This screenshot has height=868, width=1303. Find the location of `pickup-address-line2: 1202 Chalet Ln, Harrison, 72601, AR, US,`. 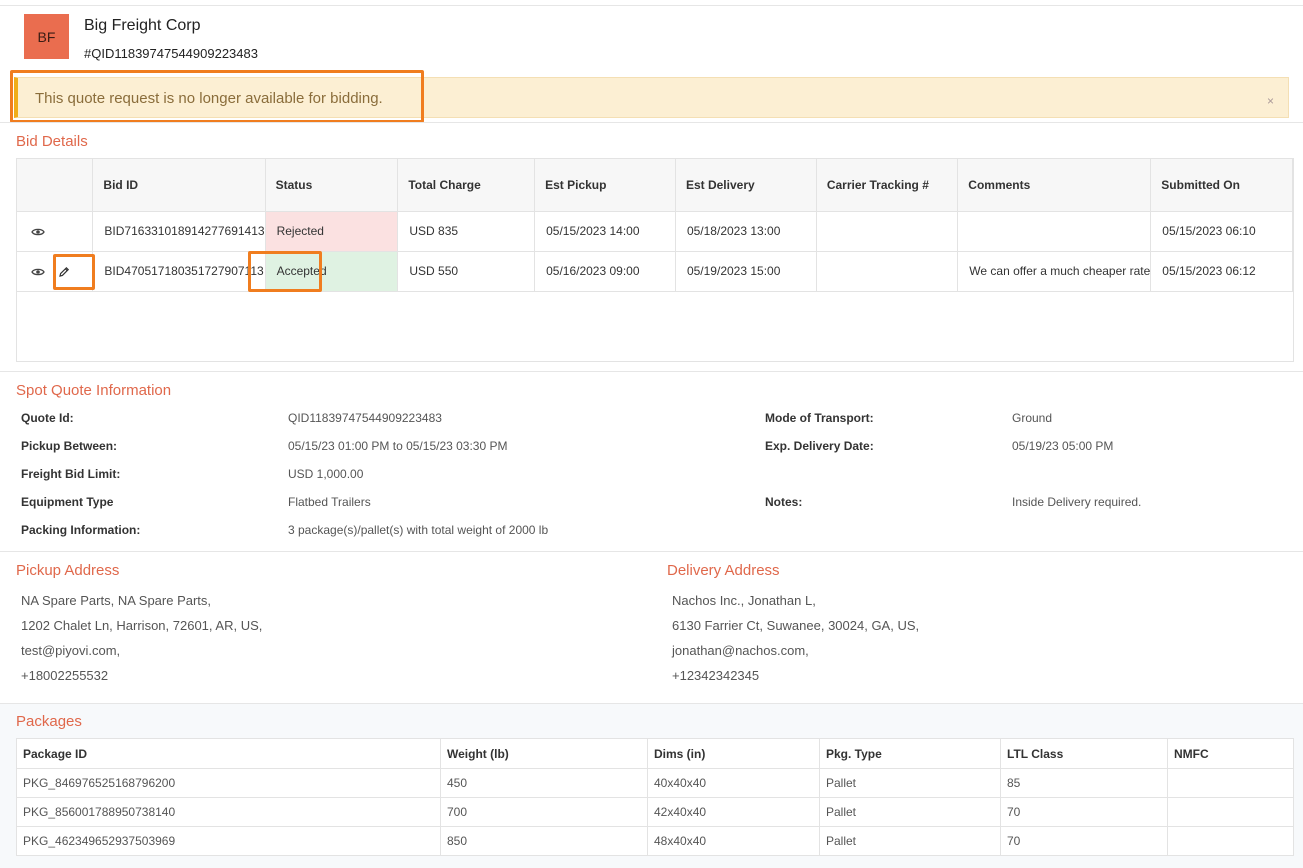

pickup-address-line2: 1202 Chalet Ln, Harrison, 72601, AR, US, is located at coordinates (142, 625).